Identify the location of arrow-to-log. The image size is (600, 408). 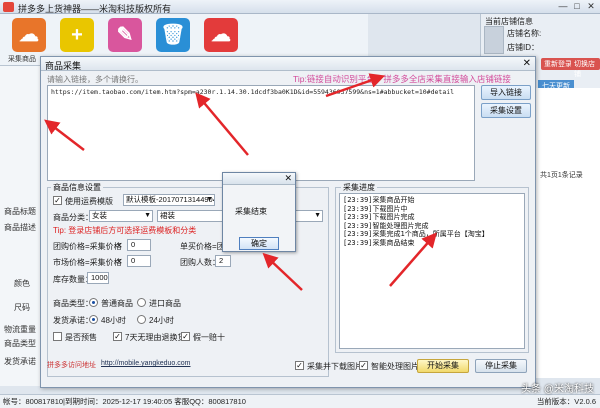
(413, 259).